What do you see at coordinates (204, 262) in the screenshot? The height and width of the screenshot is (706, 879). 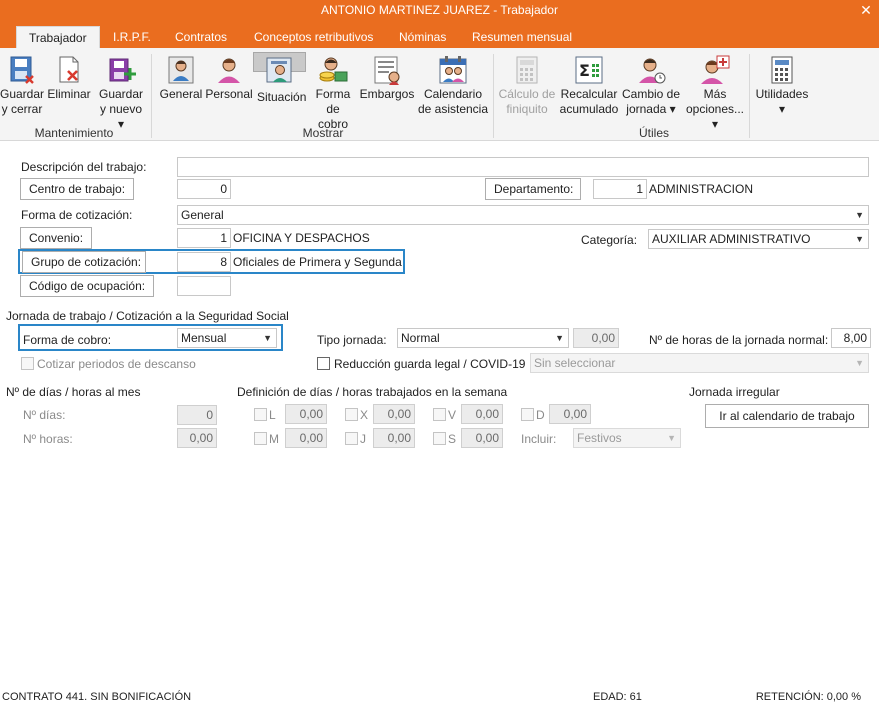 I see `grupo-cotizacion-code-input: 8` at bounding box center [204, 262].